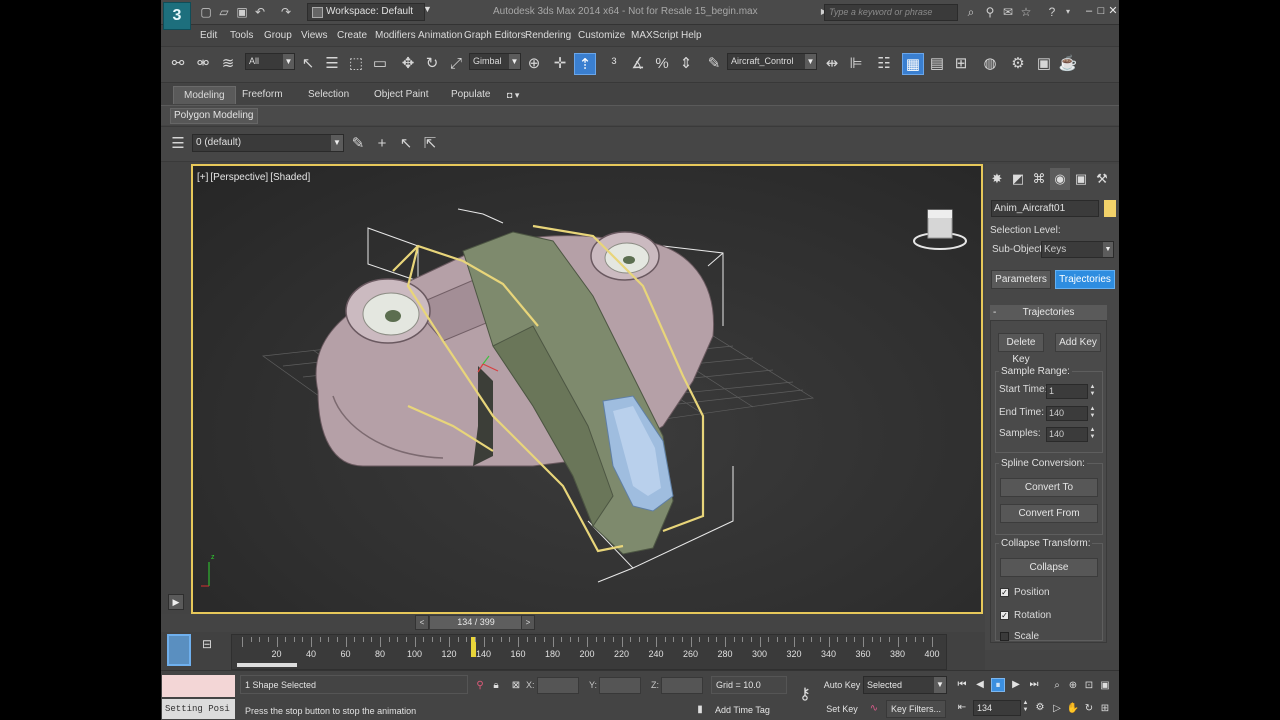 The image size is (1280, 720). Describe the element at coordinates (262, 95) in the screenshot. I see `tab-freeform: Freeform` at that location.